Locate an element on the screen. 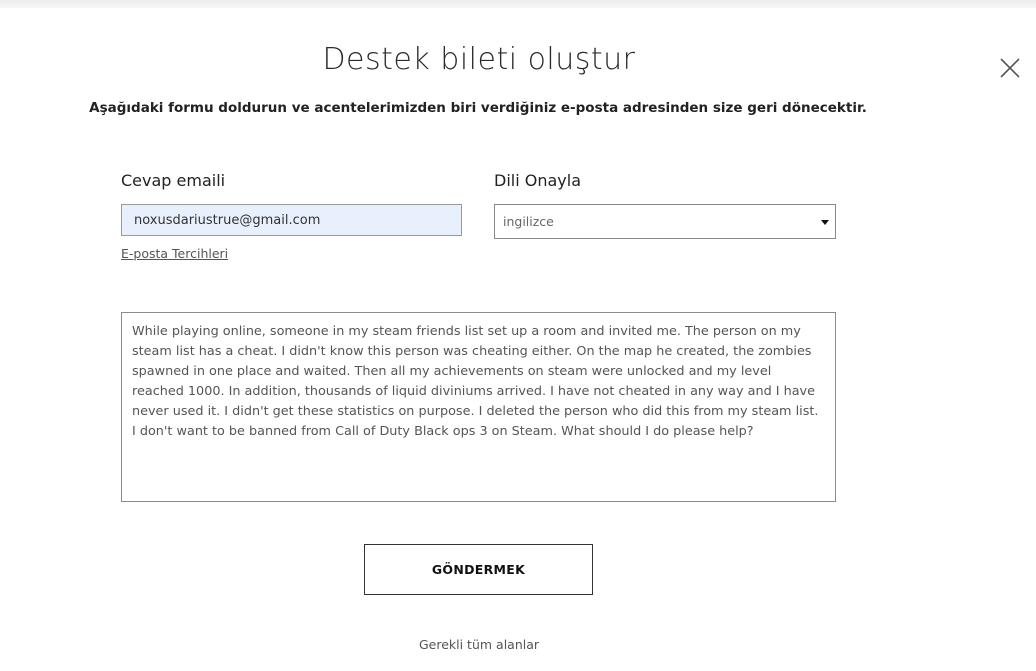 The width and height of the screenshot is (1036, 671). language-select: ingilizce is located at coordinates (665, 221).